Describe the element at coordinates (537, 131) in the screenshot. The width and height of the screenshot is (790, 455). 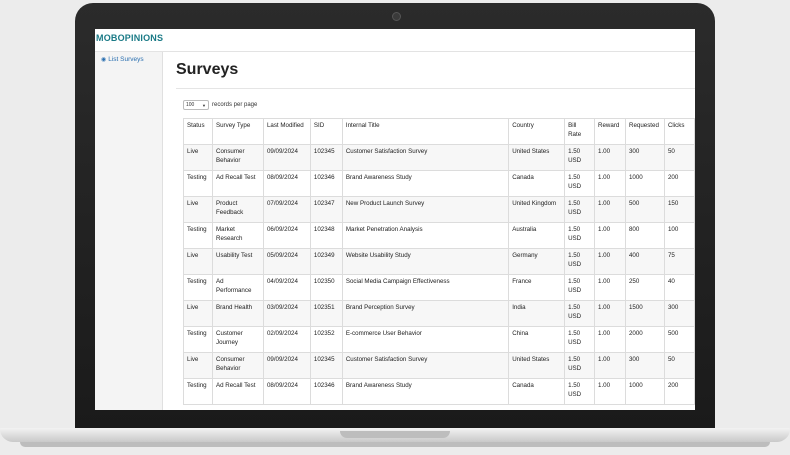
I see `column-header: Country` at that location.